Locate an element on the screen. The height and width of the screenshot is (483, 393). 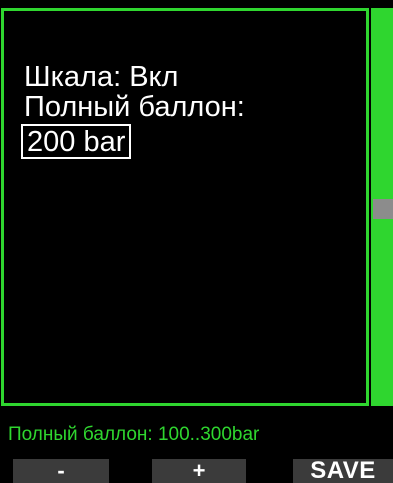
scale-setting: Шкала: Вкл is located at coordinates (101, 77).